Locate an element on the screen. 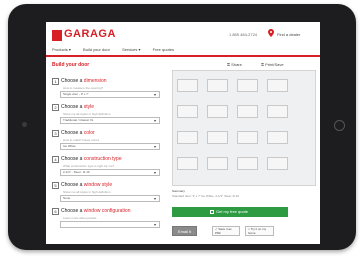  summary-title: Summary is located at coordinates (178, 191).